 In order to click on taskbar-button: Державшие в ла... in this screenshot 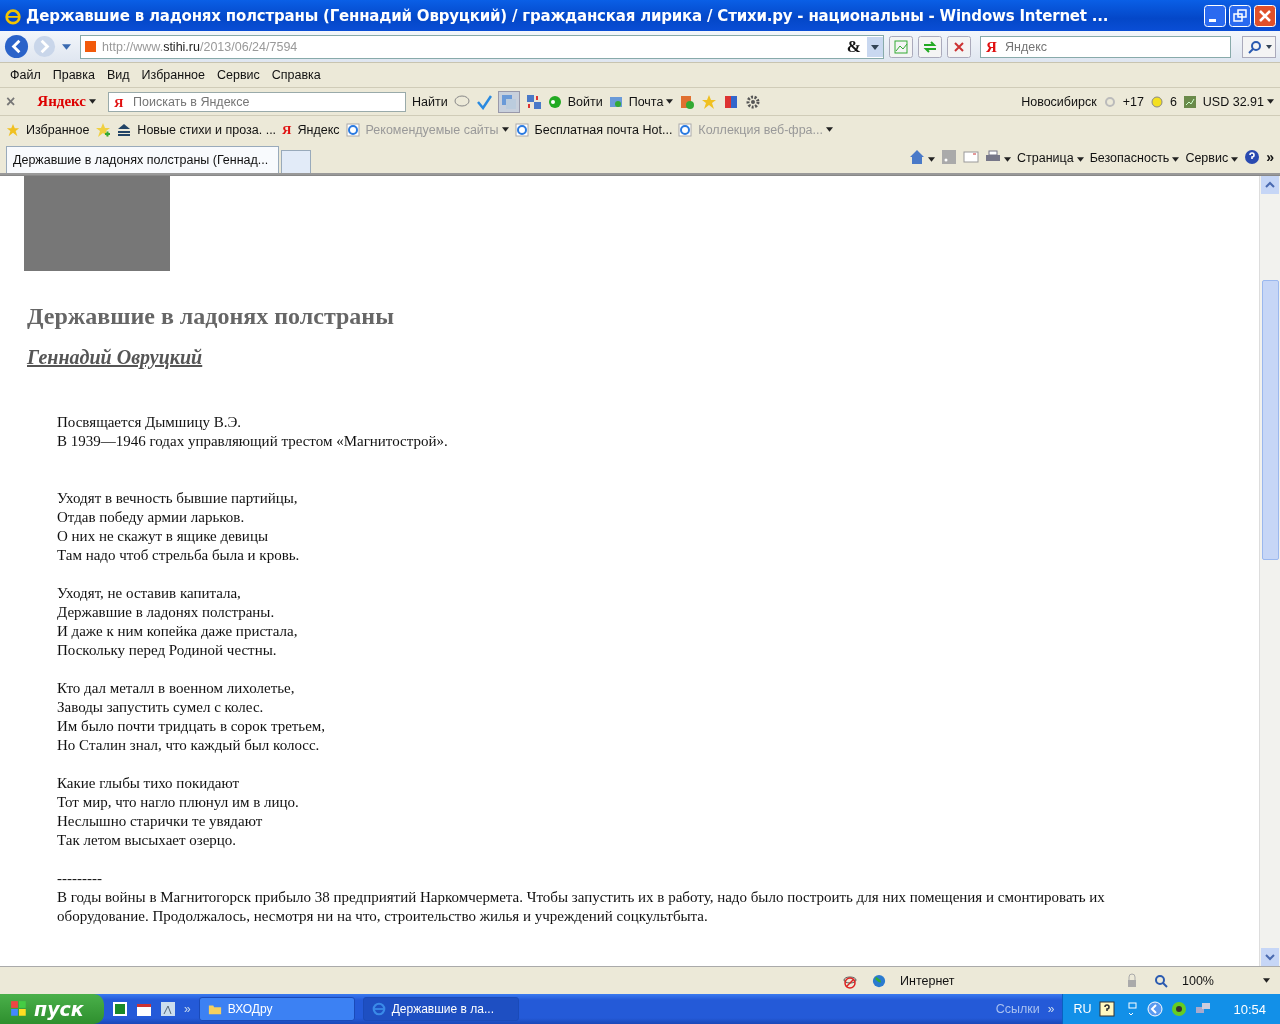, I will do `click(440, 1009)`.